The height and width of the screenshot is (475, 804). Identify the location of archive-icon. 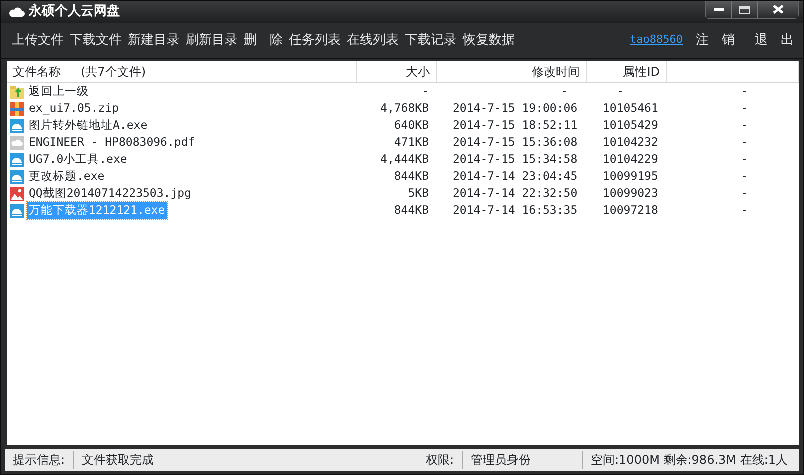
(17, 108).